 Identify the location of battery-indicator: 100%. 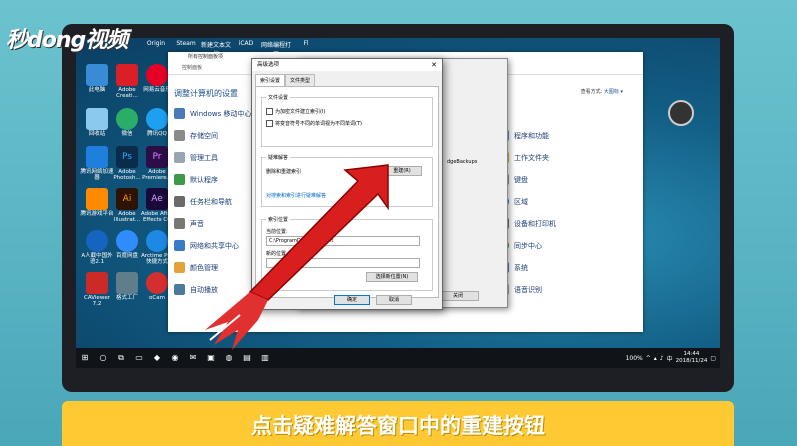
(634, 358).